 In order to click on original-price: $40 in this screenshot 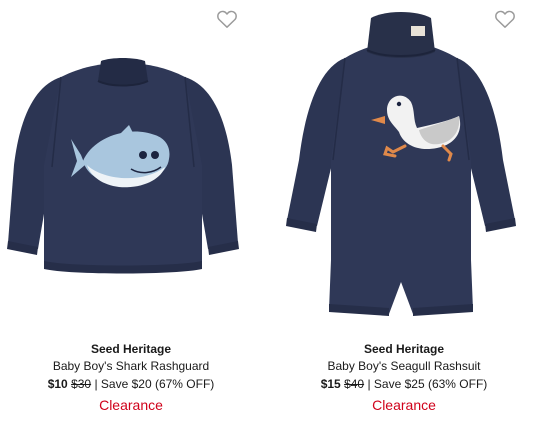, I will do `click(354, 384)`.